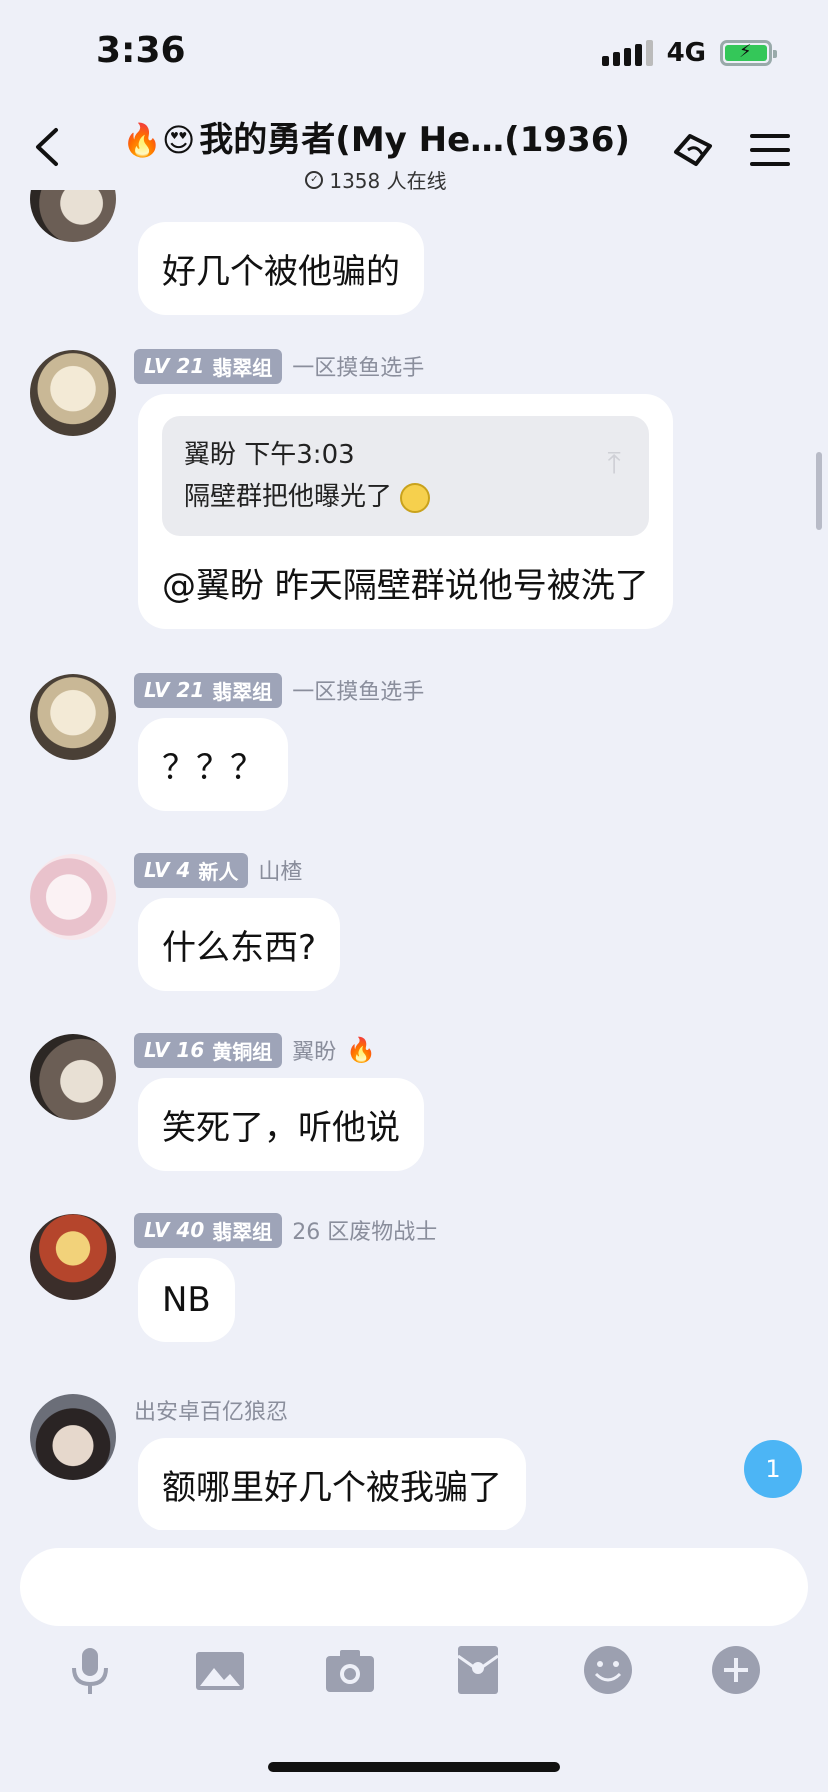 The width and height of the screenshot is (828, 1792). I want to click on message-bubble: 额哪里好几个被我骗了, so click(332, 1484).